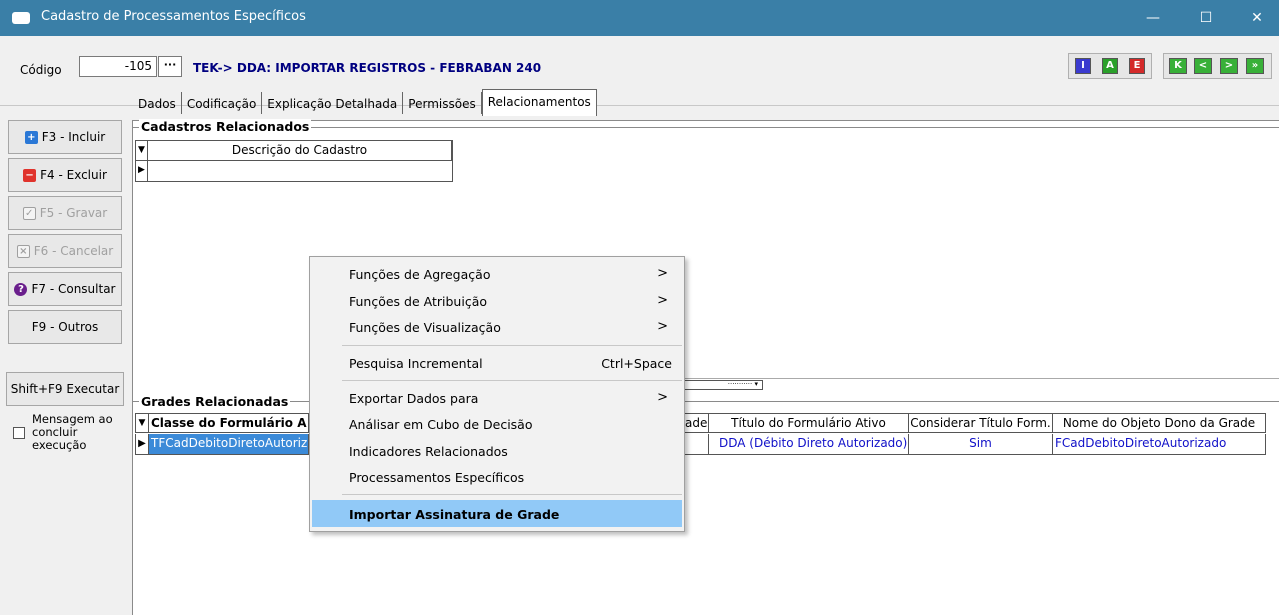 This screenshot has height=615, width=1279. I want to click on mensagem-checkbox, so click(19, 433).